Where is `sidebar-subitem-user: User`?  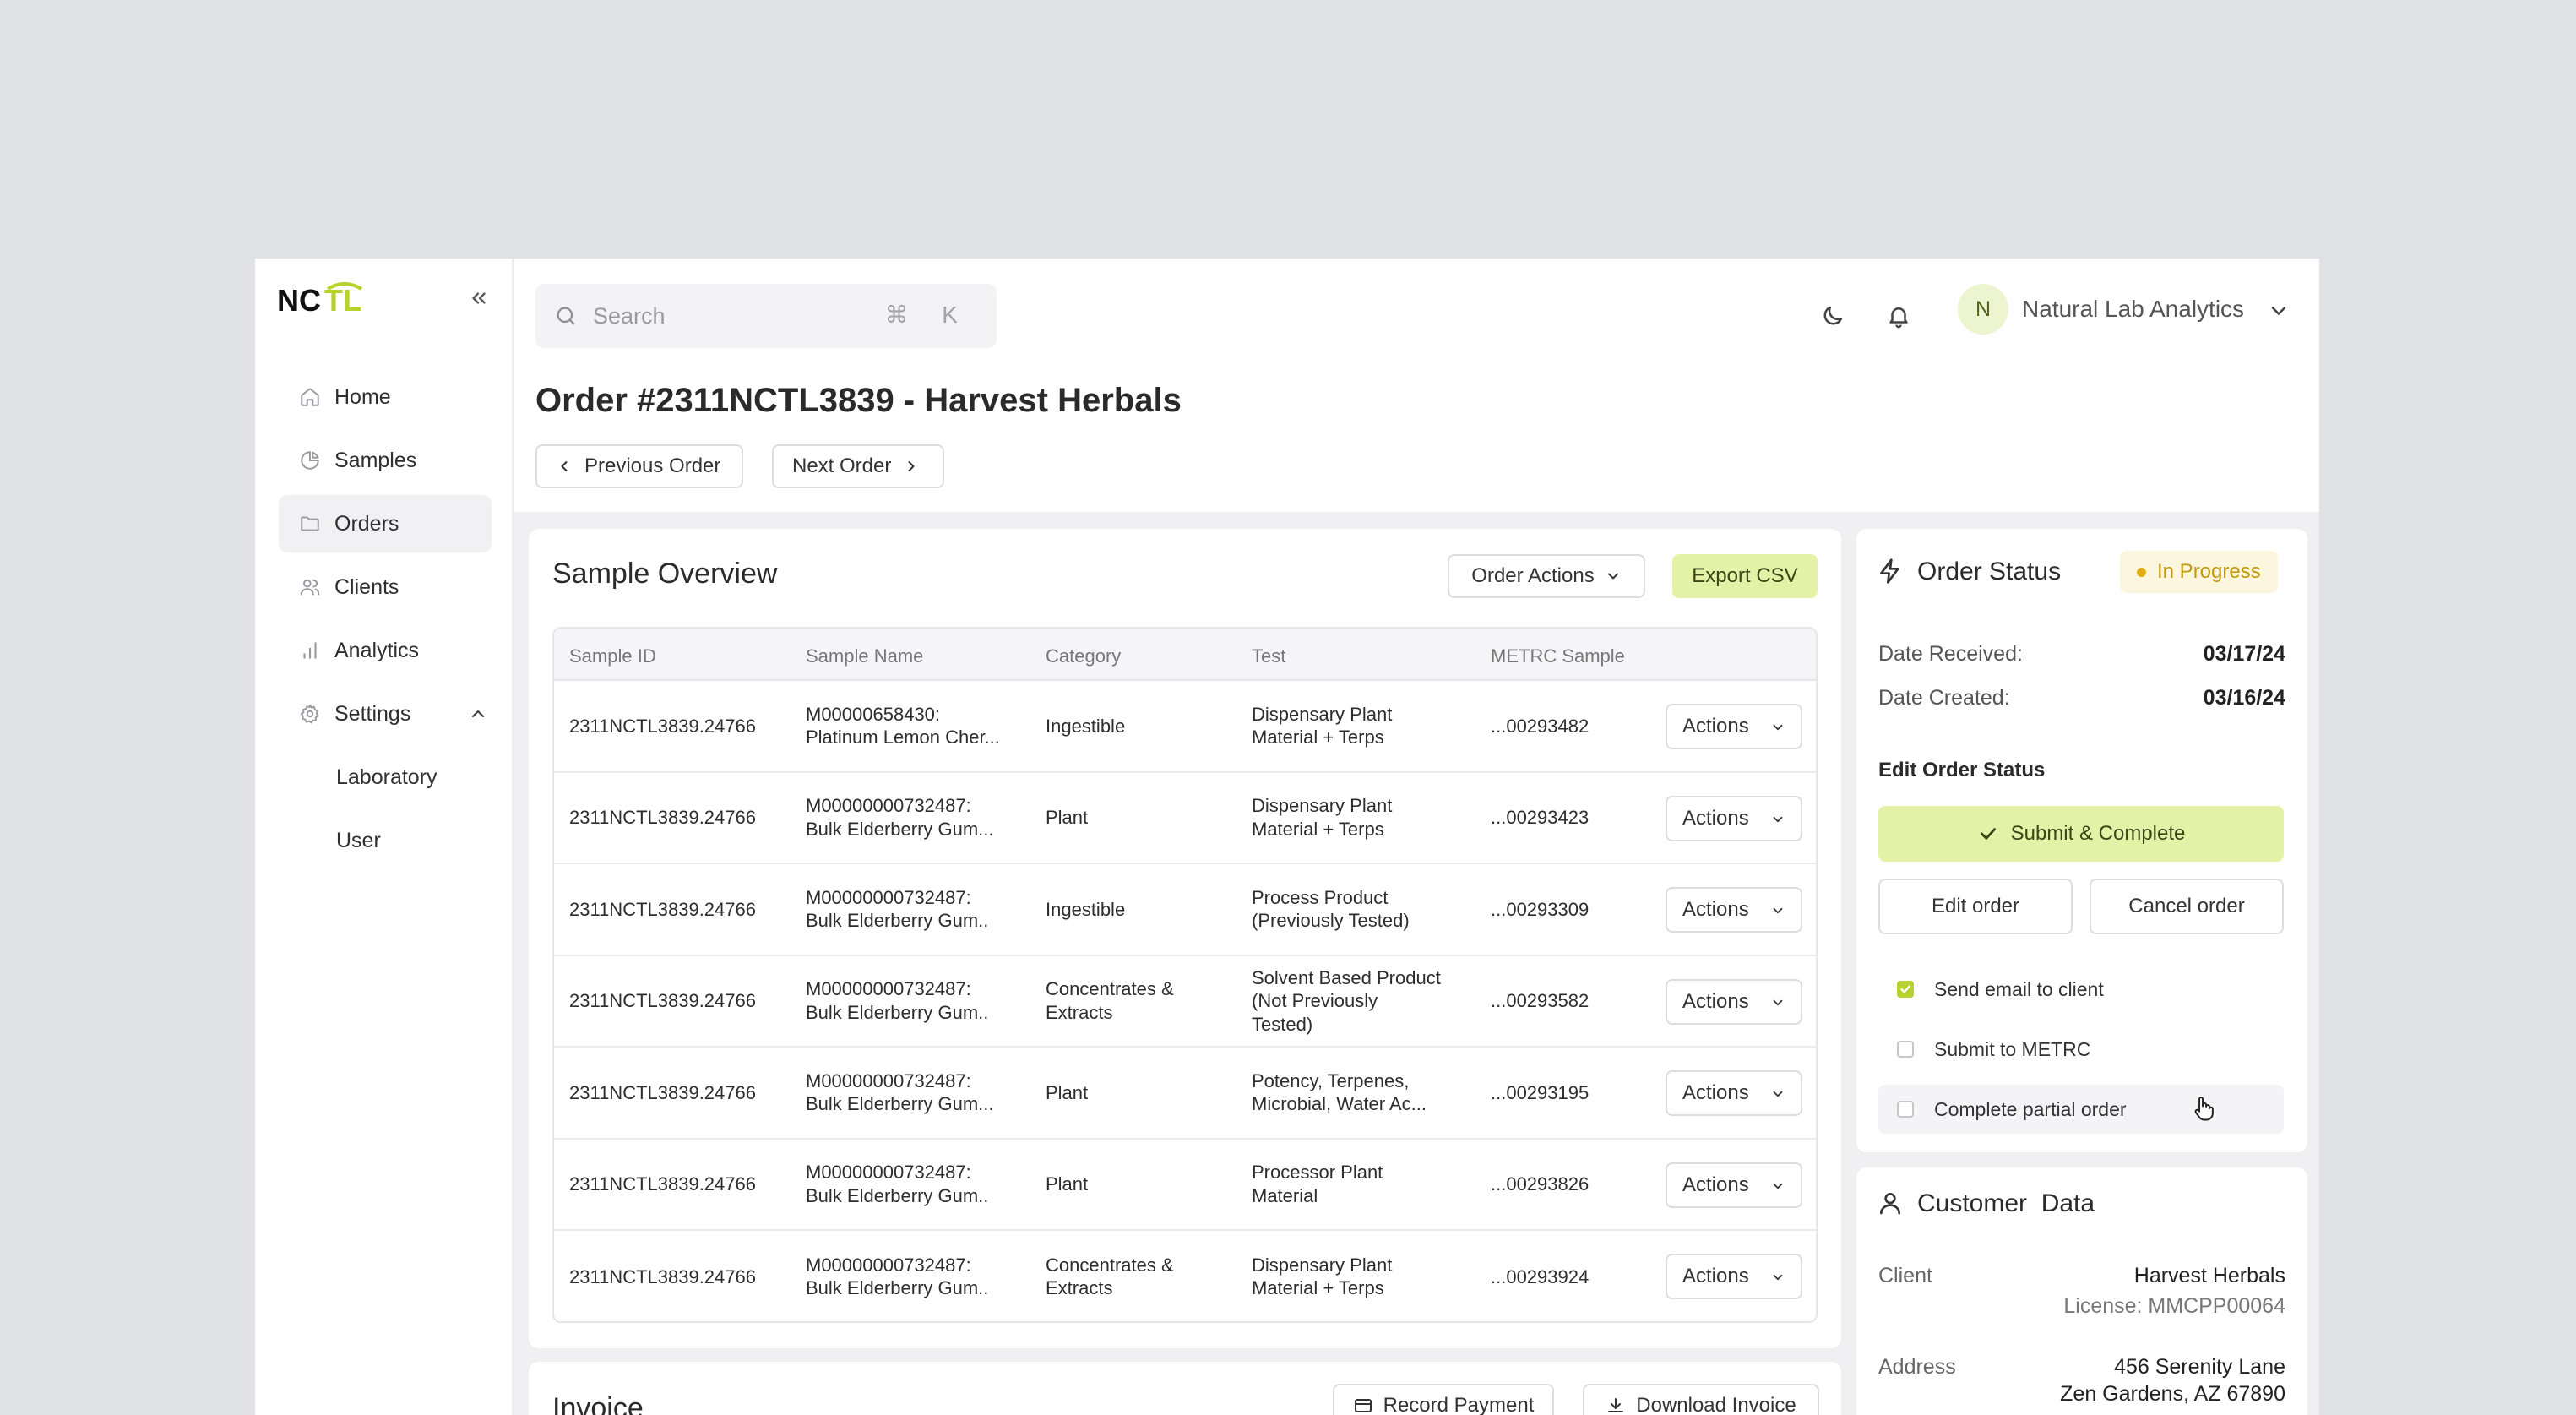 sidebar-subitem-user: User is located at coordinates (385, 840).